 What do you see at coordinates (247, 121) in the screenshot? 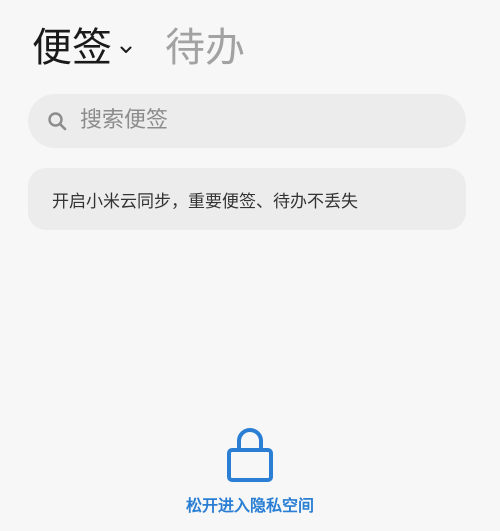
I see `search-bar: 搜索便签` at bounding box center [247, 121].